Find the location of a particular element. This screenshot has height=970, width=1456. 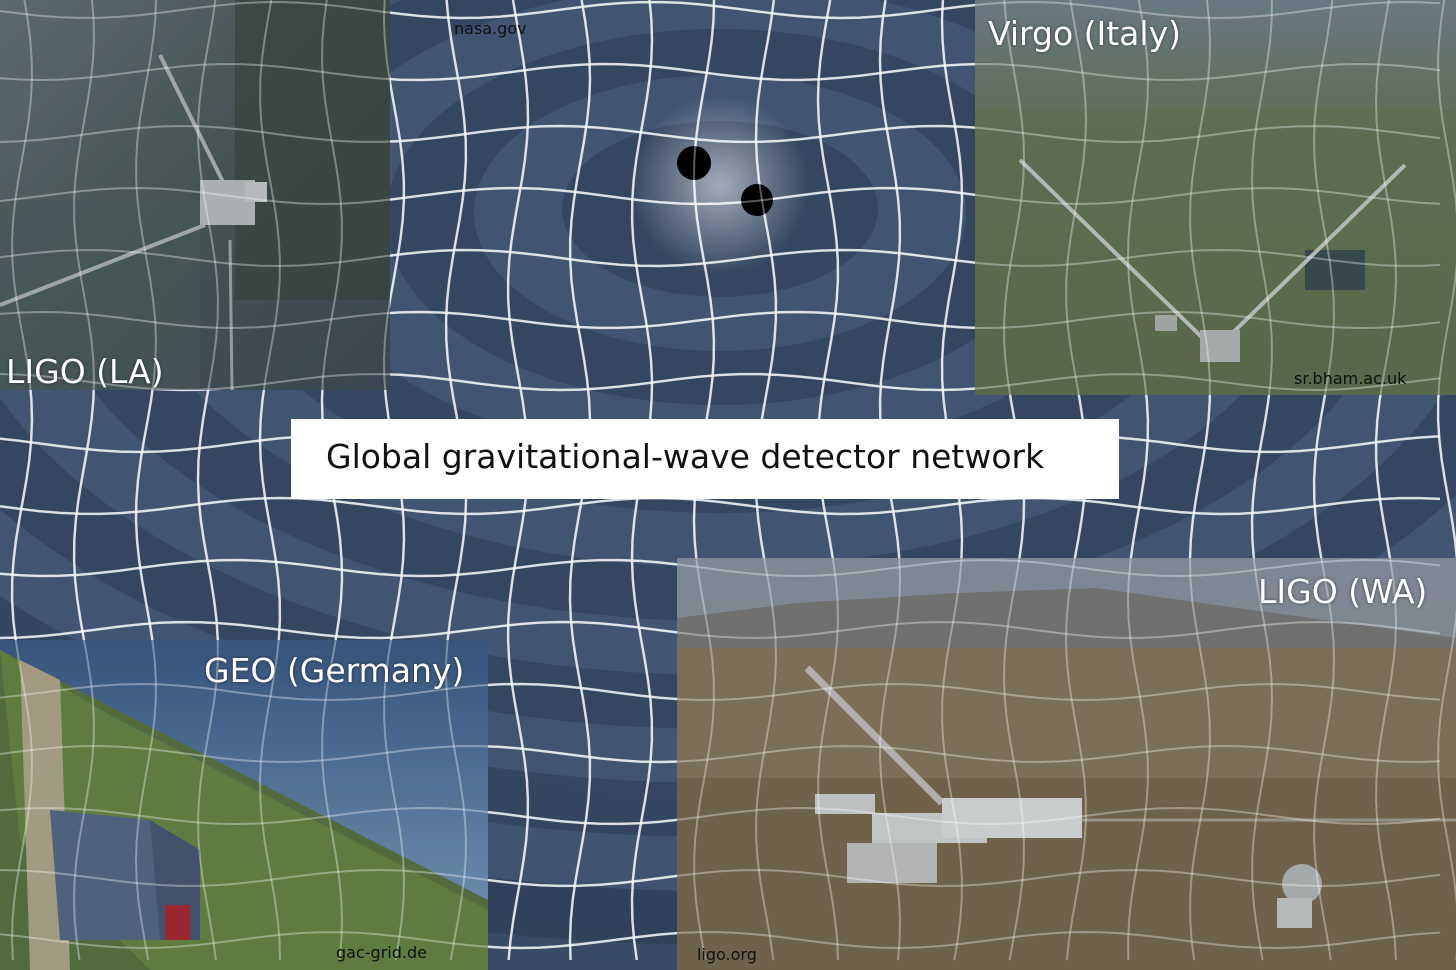

ligo-wa-label: LIGO (WA) is located at coordinates (1343, 591).